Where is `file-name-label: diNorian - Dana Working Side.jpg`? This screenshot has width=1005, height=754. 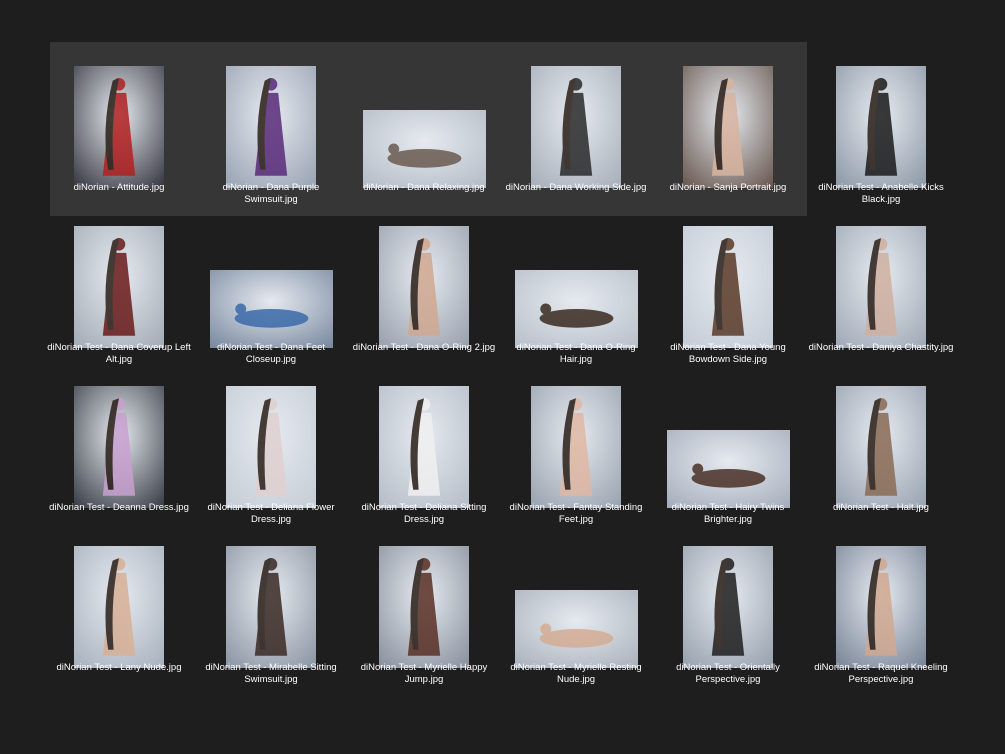 file-name-label: diNorian - Dana Working Side.jpg is located at coordinates (576, 187).